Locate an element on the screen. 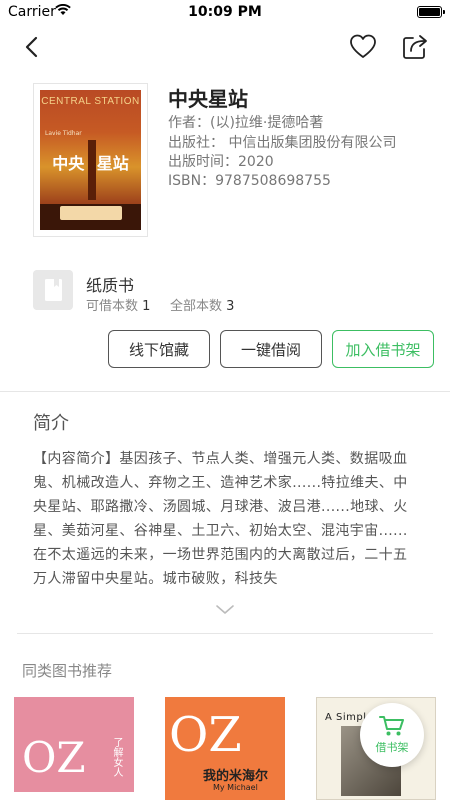 The width and height of the screenshot is (450, 800). book-publisher: 出版社： 中信出版集团股份有限公司 is located at coordinates (282, 143).